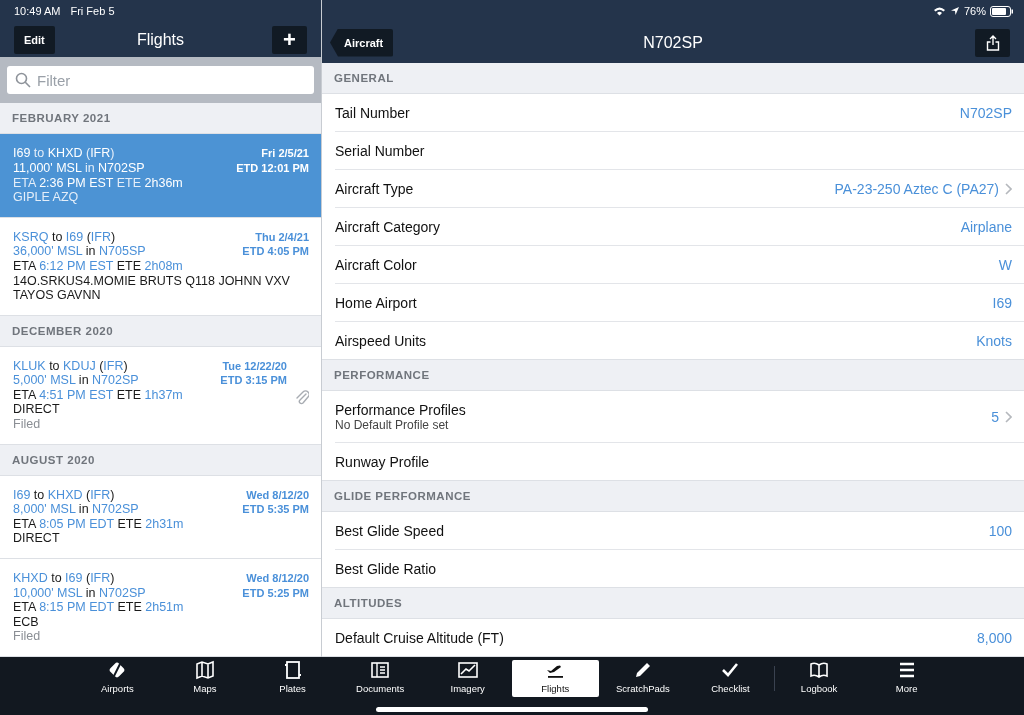 Image resolution: width=1024 pixels, height=715 pixels. Describe the element at coordinates (906, 678) in the screenshot. I see `tab-button: More` at that location.